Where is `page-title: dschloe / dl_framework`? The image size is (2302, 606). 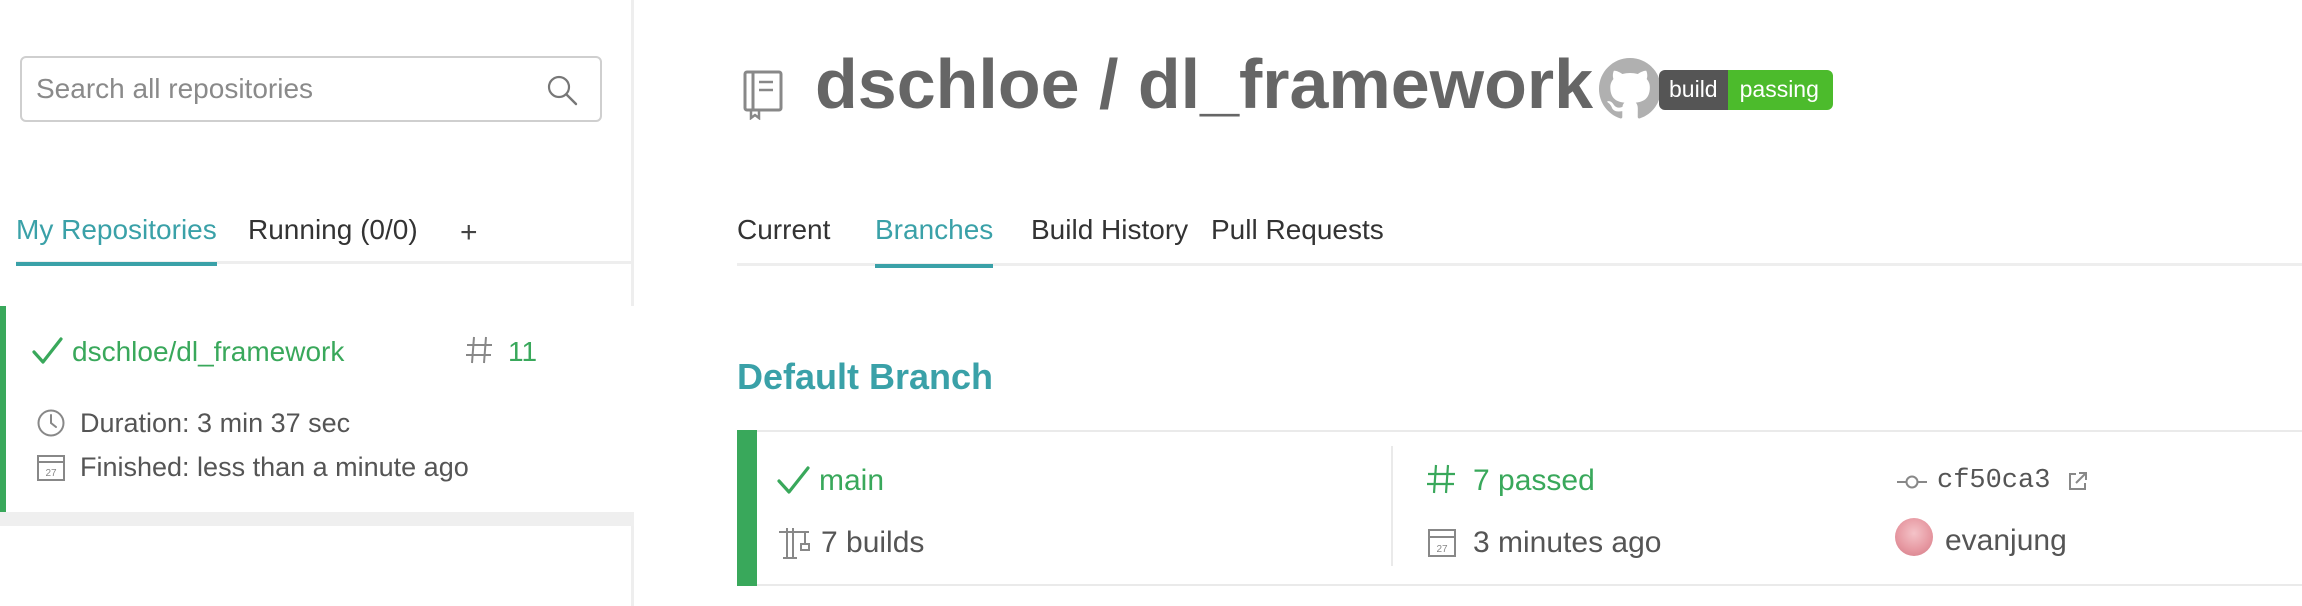 page-title: dschloe / dl_framework is located at coordinates (1204, 84).